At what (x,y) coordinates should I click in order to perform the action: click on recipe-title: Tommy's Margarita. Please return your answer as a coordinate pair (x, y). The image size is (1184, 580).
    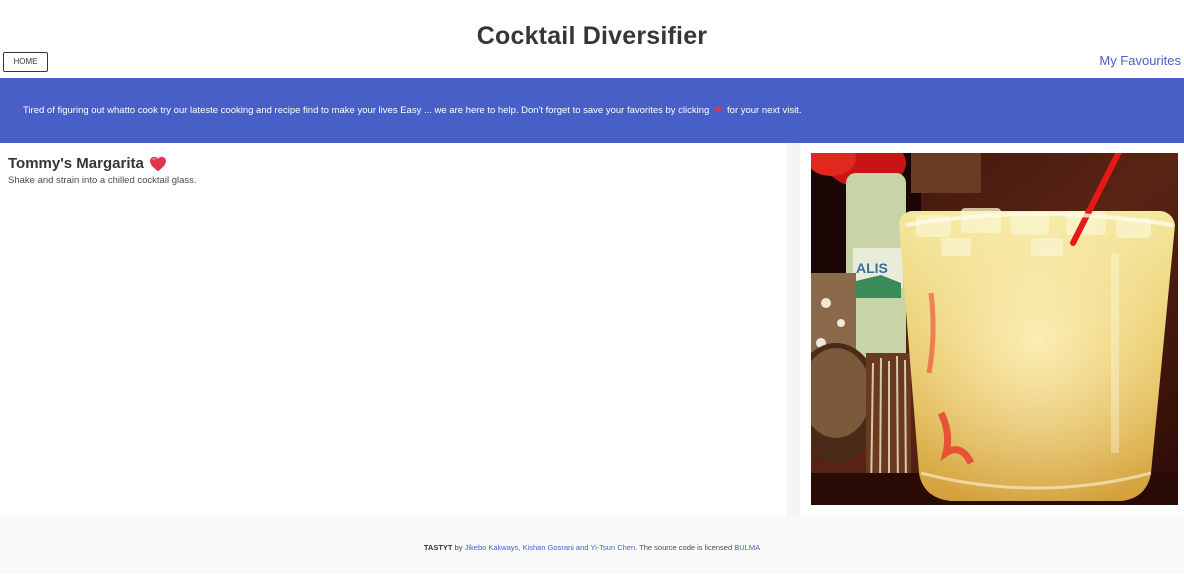
    Looking at the image, I should click on (393, 163).